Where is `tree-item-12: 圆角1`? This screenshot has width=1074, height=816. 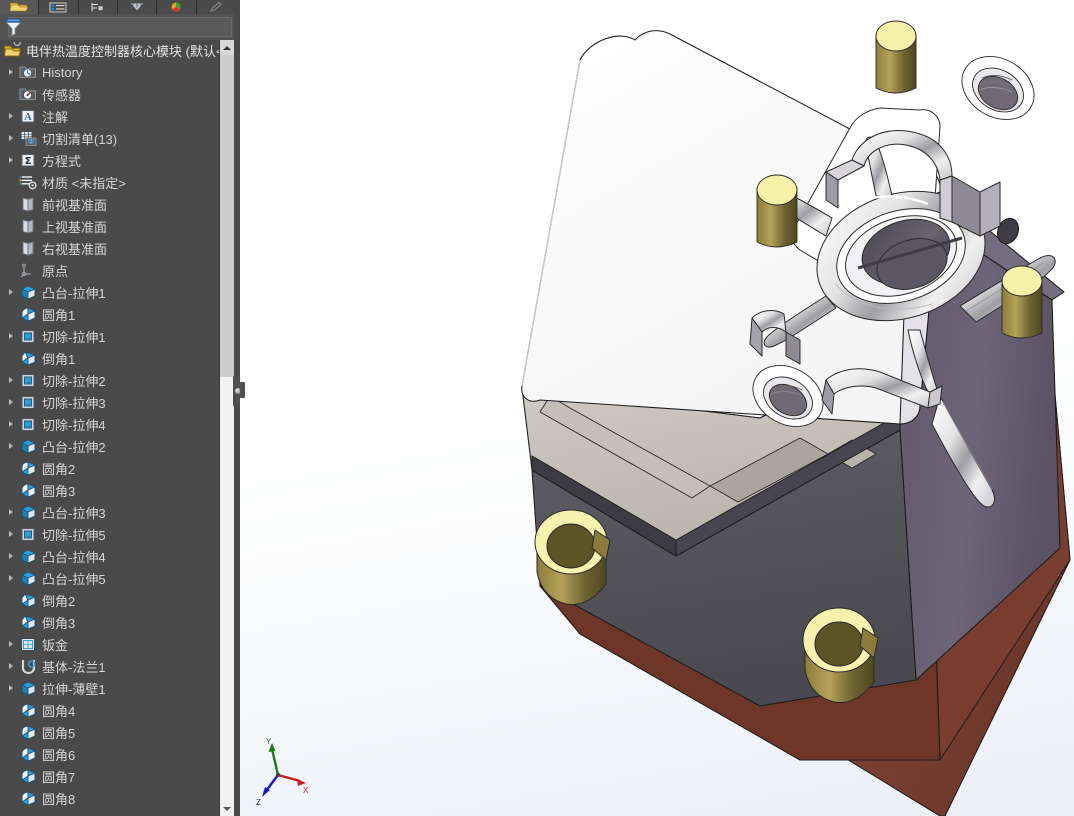
tree-item-12: 圆角1 is located at coordinates (109, 314).